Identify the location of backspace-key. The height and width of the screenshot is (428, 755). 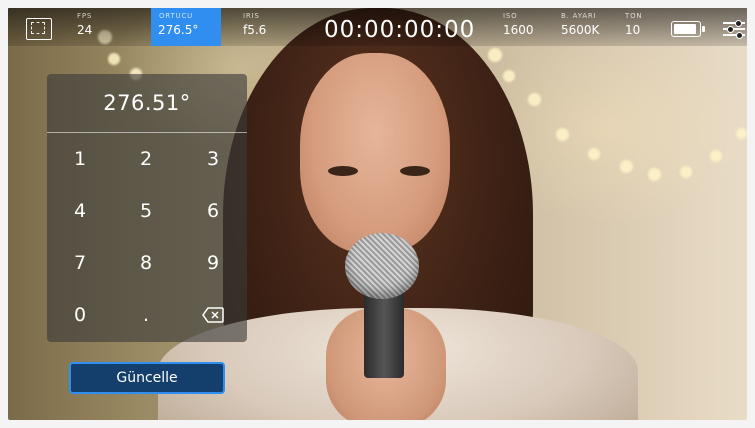
(213, 315).